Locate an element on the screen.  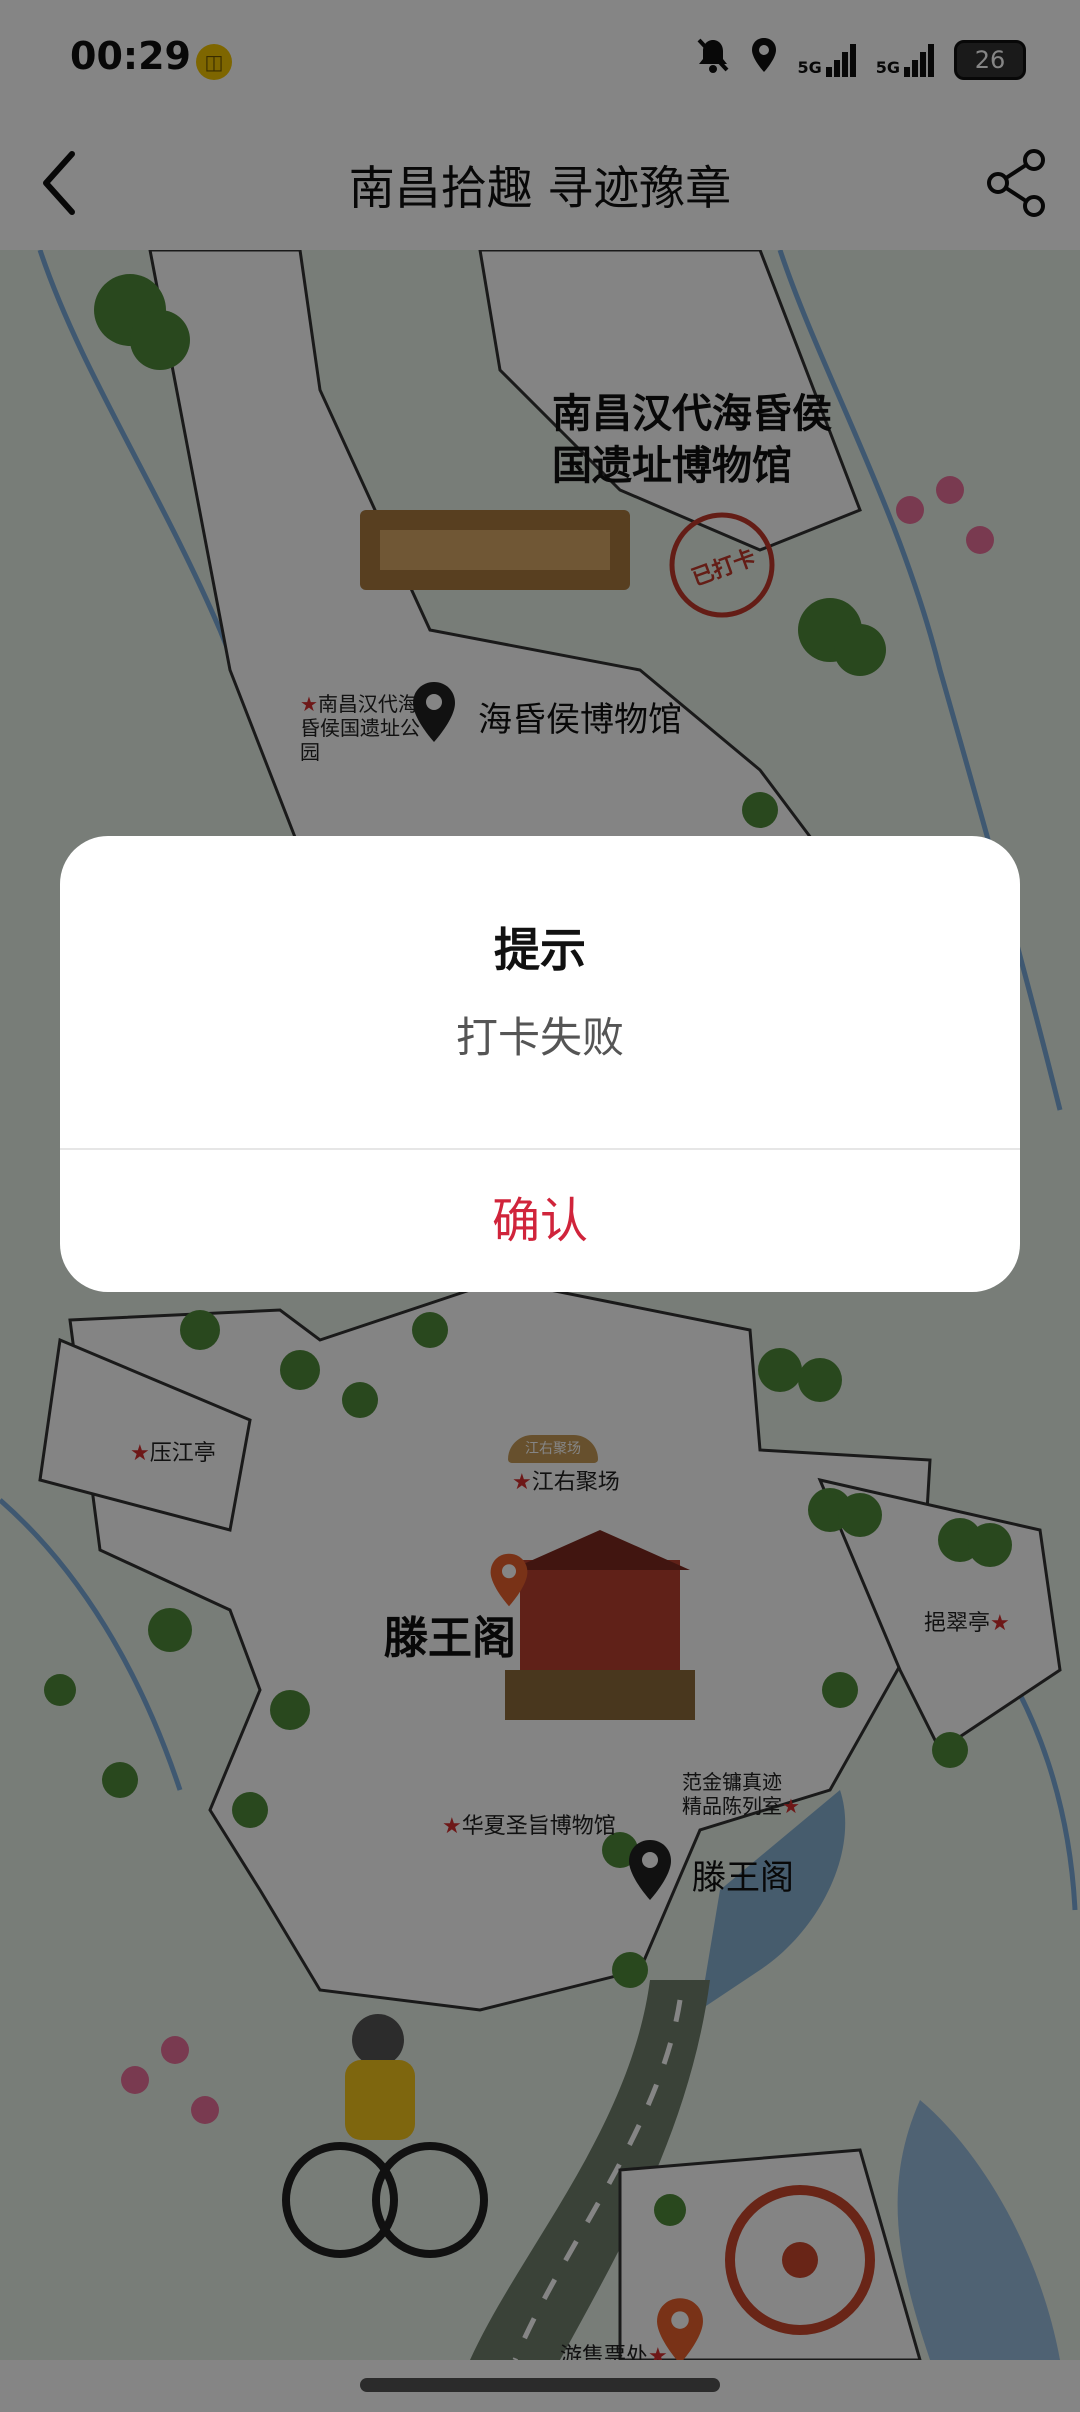
home-indicator is located at coordinates (540, 2385).